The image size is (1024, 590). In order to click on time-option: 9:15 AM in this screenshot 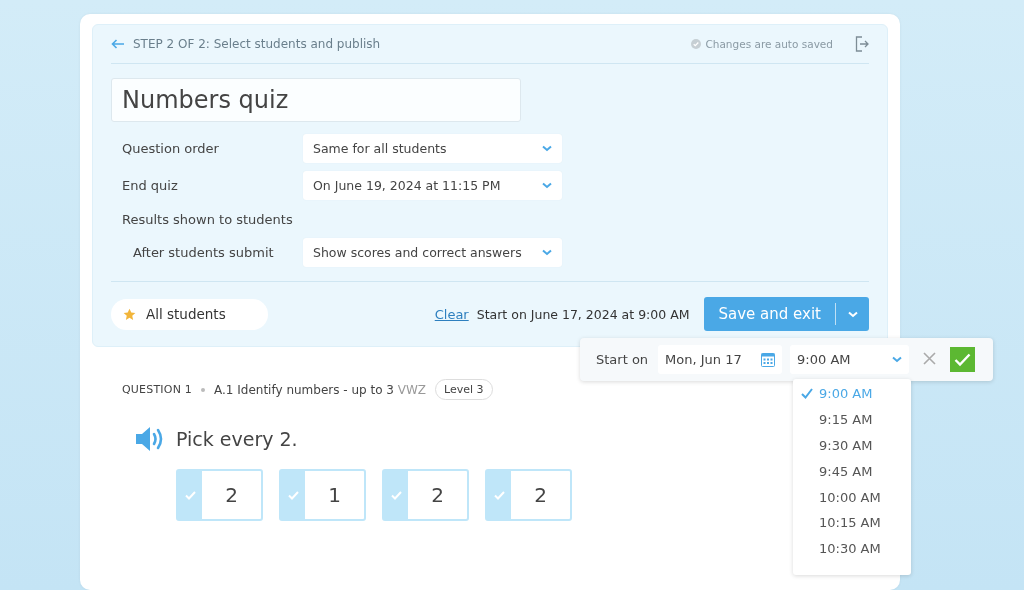, I will do `click(852, 419)`.